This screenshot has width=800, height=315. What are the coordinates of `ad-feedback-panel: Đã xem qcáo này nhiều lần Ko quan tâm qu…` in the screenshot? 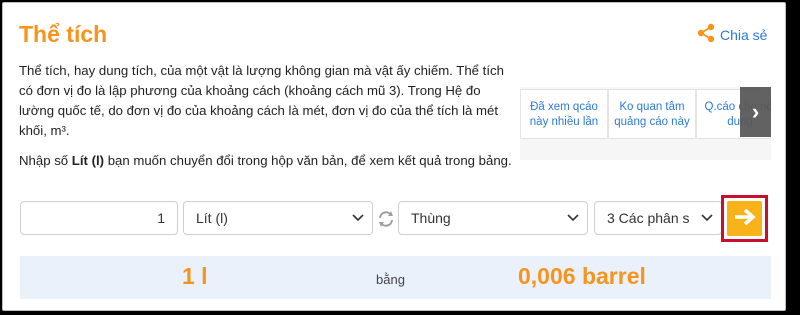 It's located at (645, 123).